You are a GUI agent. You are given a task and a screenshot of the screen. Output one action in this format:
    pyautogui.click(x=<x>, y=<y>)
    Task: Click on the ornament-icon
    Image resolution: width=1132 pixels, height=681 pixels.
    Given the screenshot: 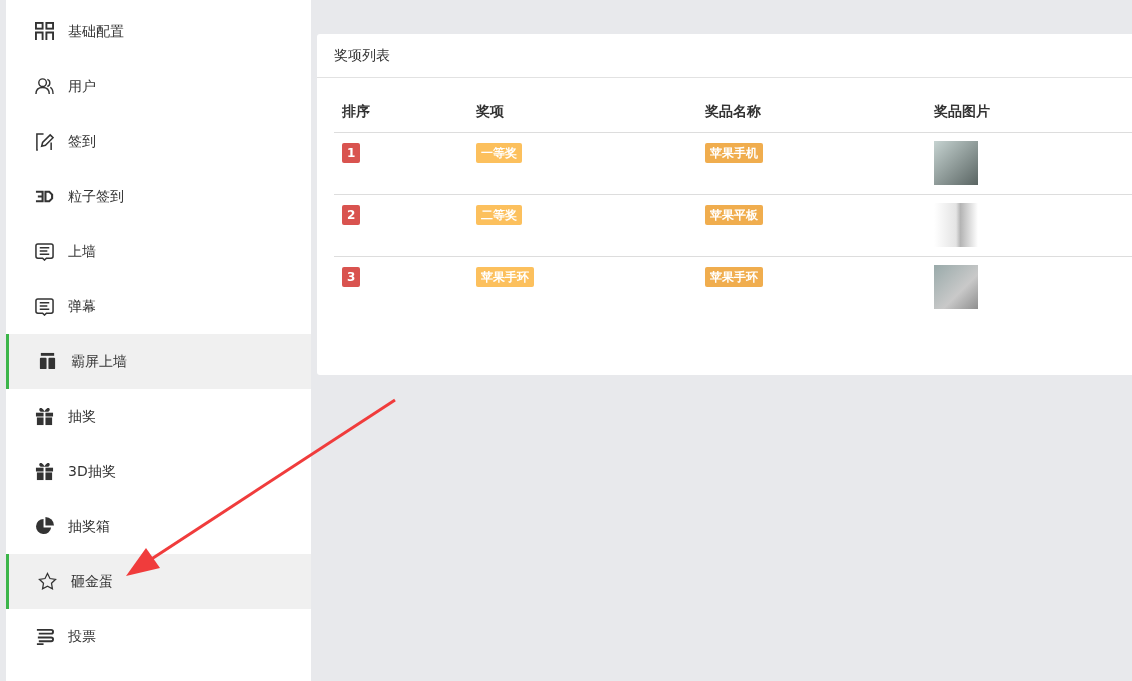 What is the action you would take?
    pyautogui.click(x=47, y=361)
    